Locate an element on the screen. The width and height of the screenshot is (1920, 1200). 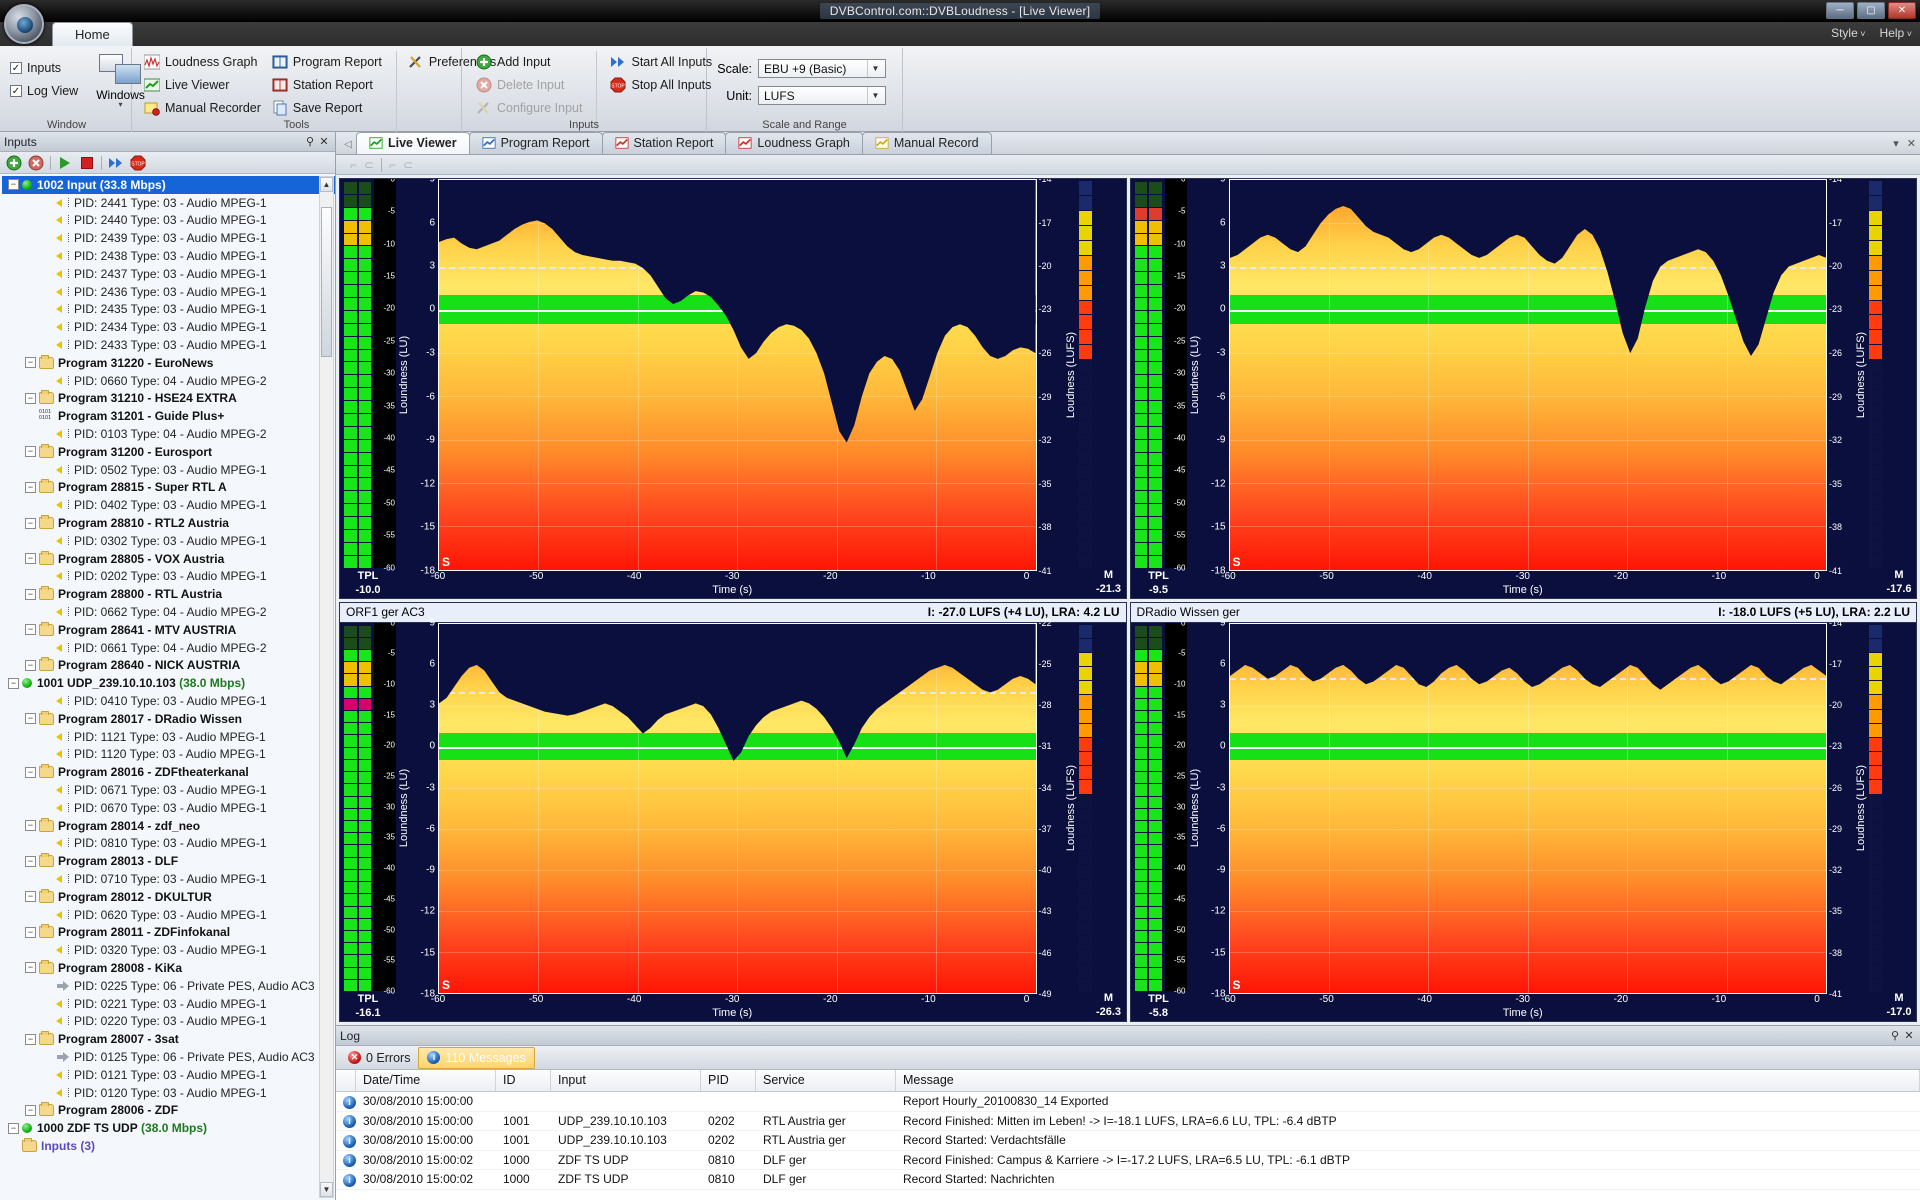
viewer-toolbar: ⌐ ⊂ ⌐ ⊂ is located at coordinates (1128, 165).